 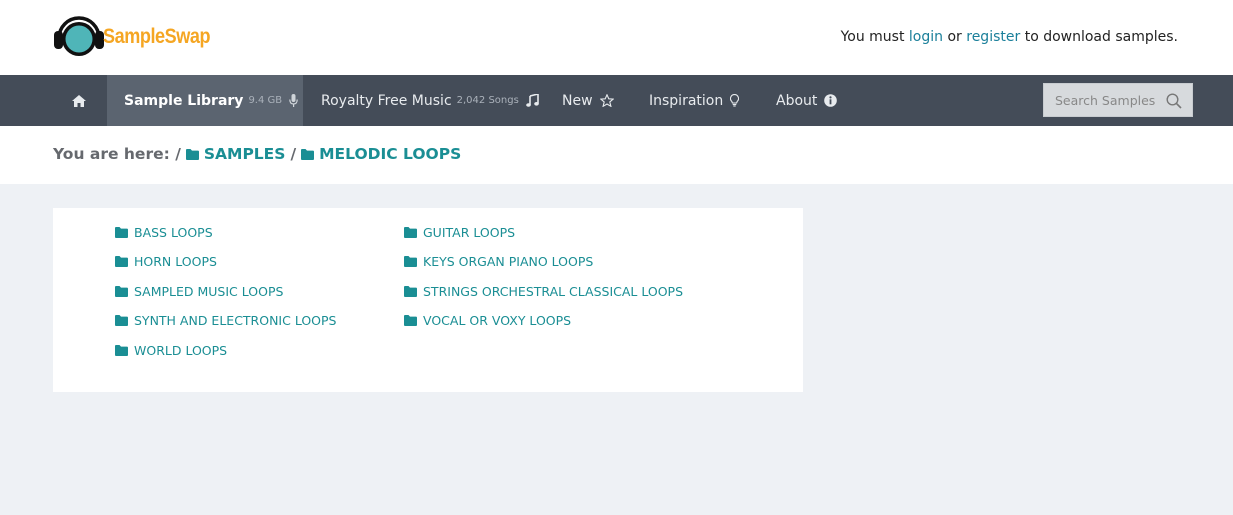 What do you see at coordinates (469, 232) in the screenshot?
I see `folder-label: GUITAR LOOPS` at bounding box center [469, 232].